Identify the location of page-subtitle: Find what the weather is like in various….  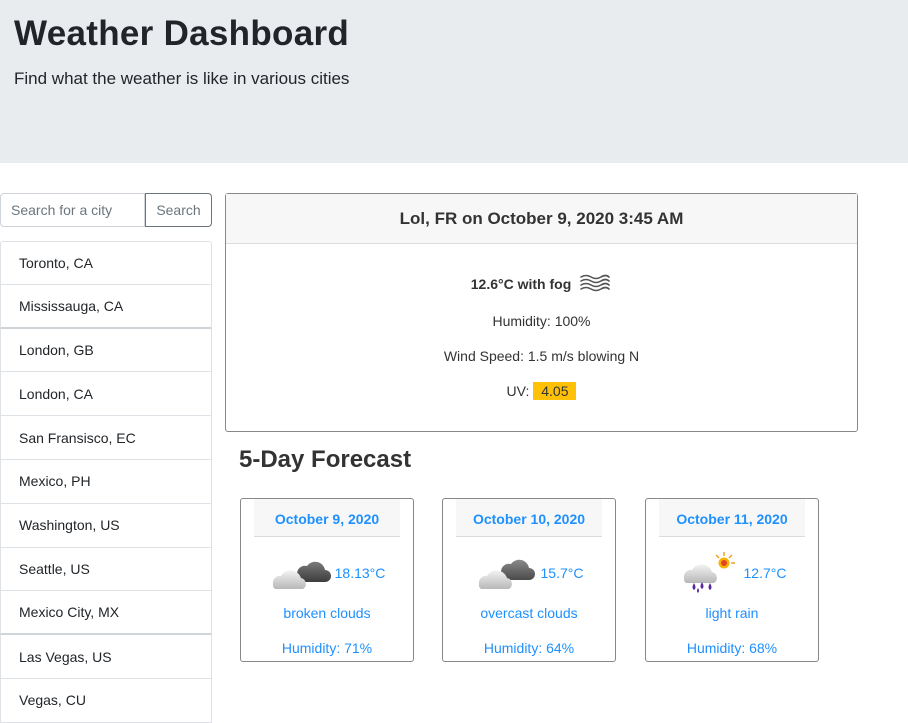
(182, 78).